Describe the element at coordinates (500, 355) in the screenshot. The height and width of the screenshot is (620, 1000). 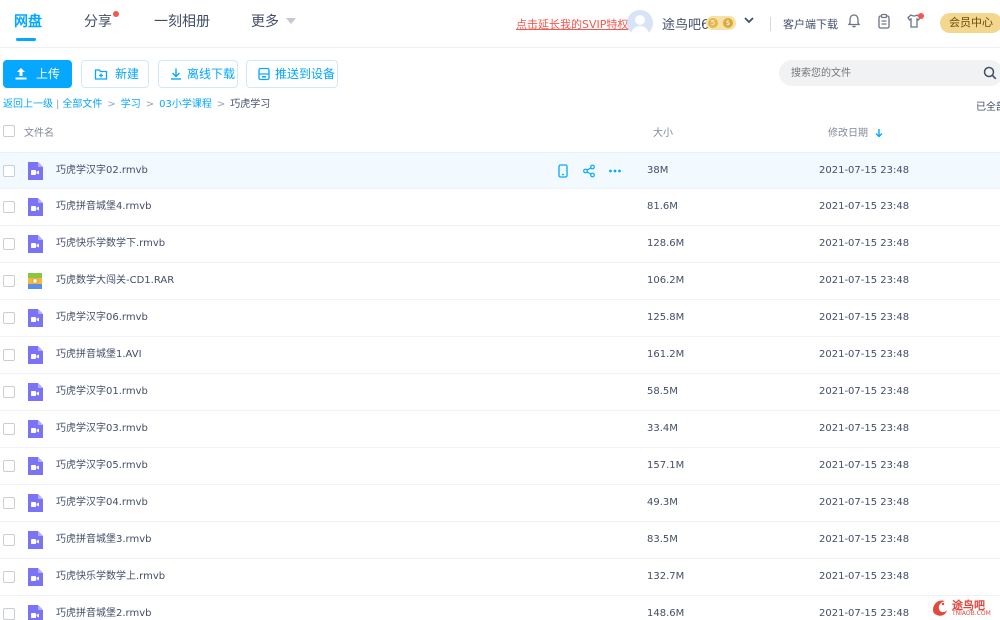
I see `table-row: 巧虎拼音城堡1.AVI 161.2M 2021-07-15 23:48` at that location.